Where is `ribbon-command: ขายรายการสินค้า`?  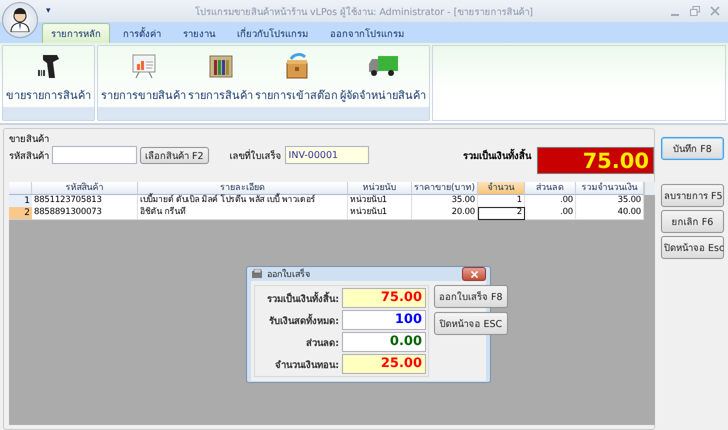 ribbon-command: ขายรายการสินค้า is located at coordinates (48, 78).